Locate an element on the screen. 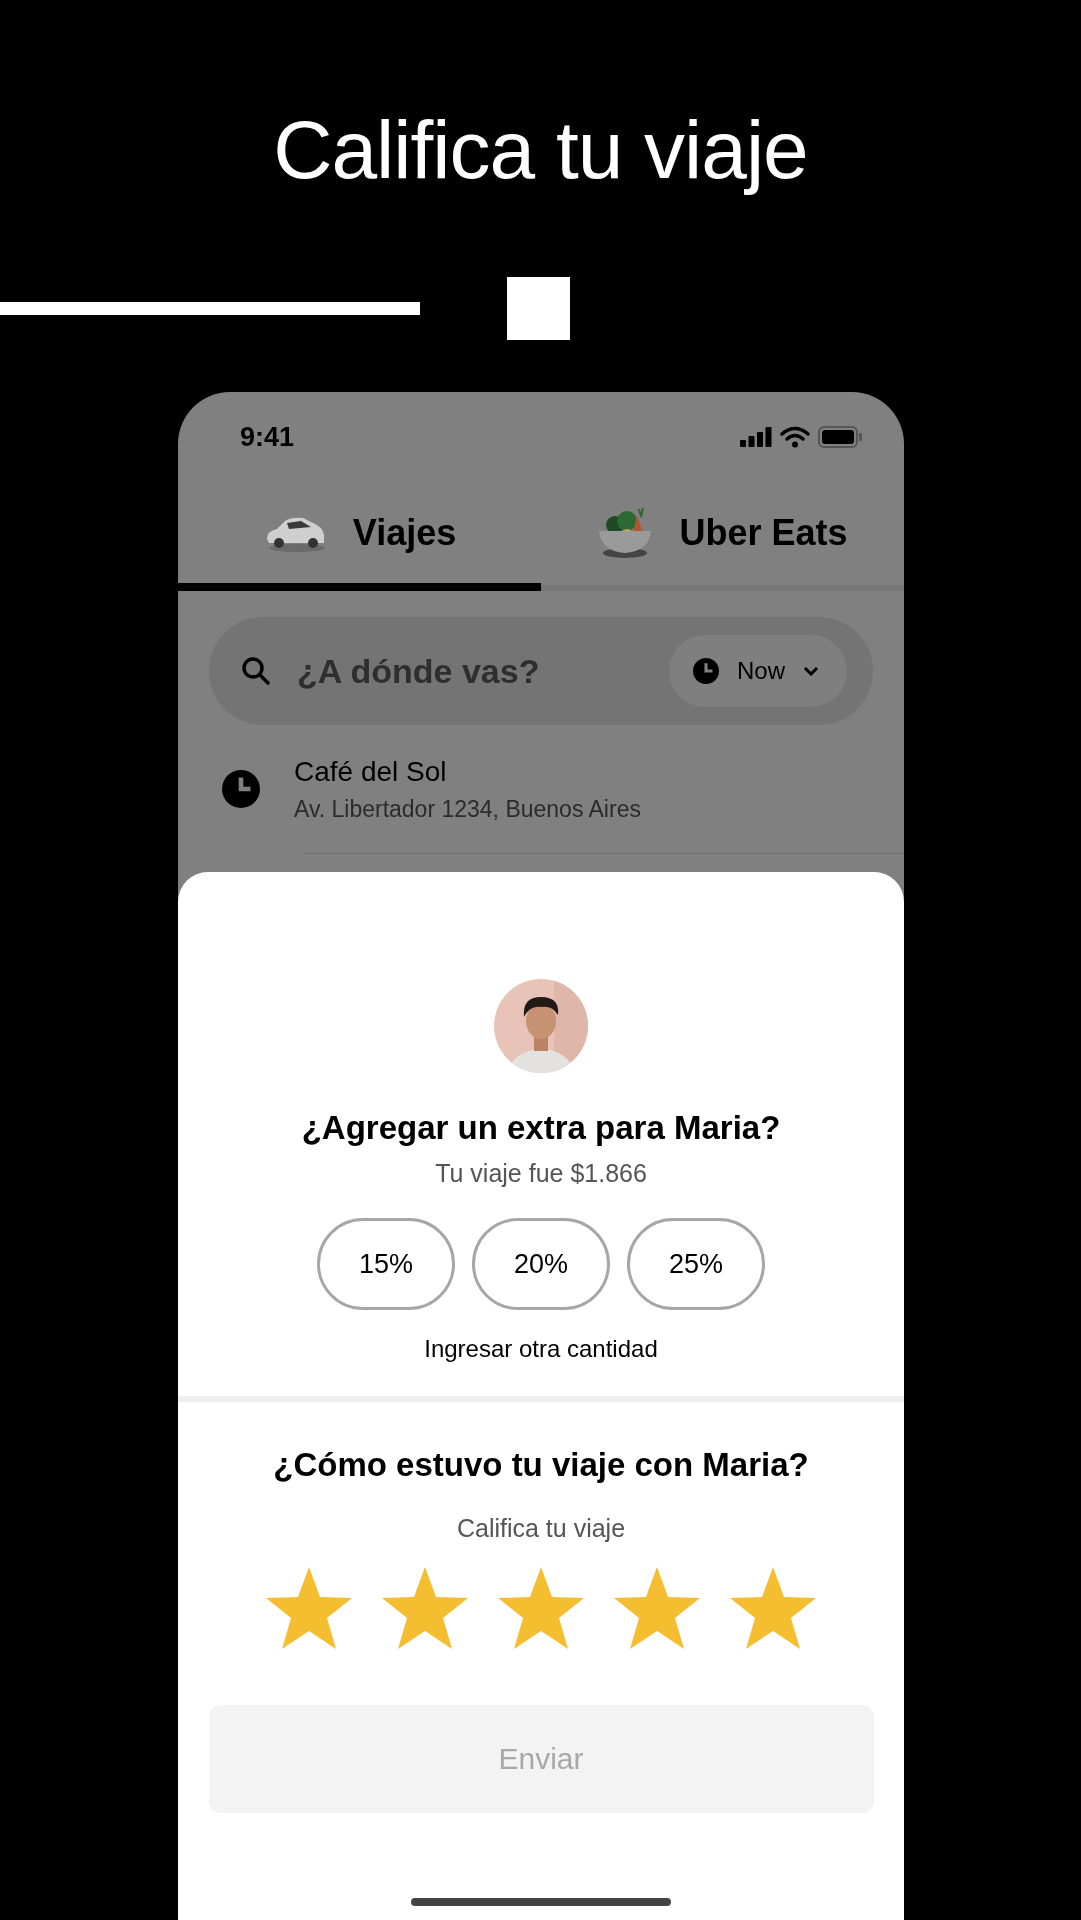  bowl-icon is located at coordinates (625, 532).